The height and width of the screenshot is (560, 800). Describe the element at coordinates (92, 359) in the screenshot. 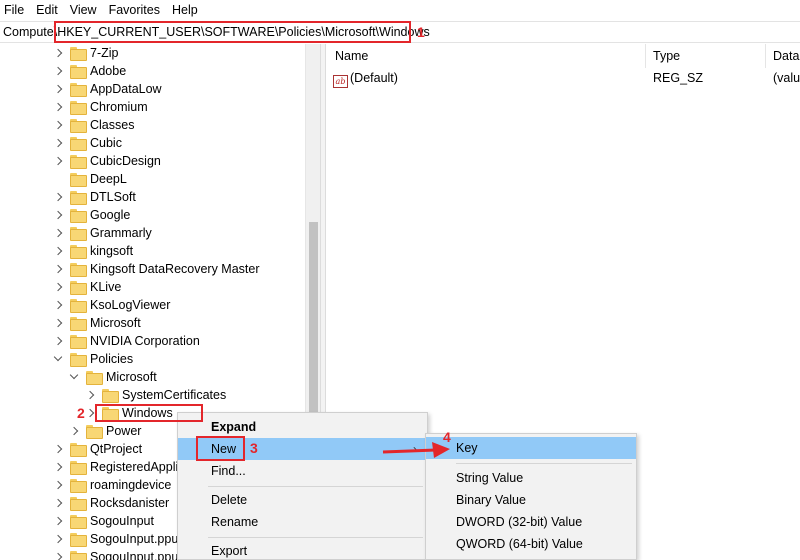

I see `tree-item-policies: Policies` at that location.